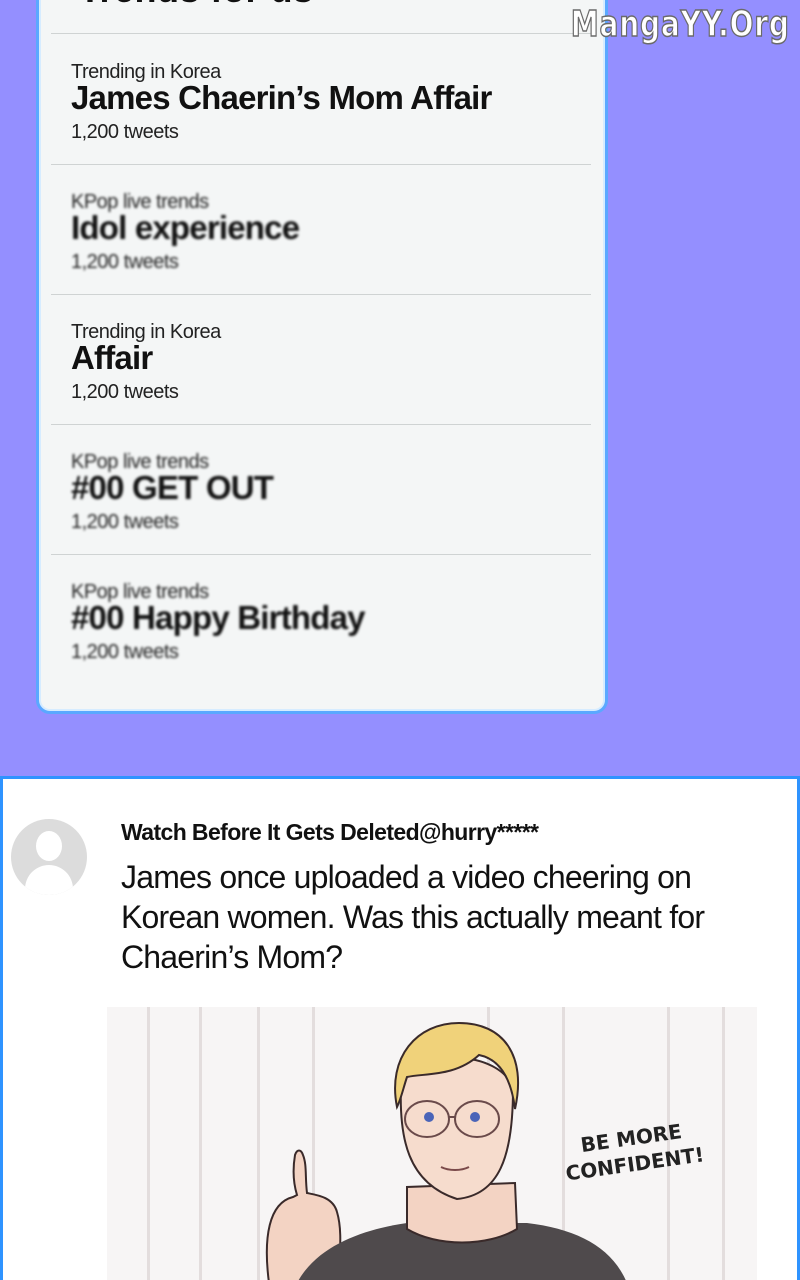  Describe the element at coordinates (112, 357) in the screenshot. I see `trend-name: Affair` at that location.